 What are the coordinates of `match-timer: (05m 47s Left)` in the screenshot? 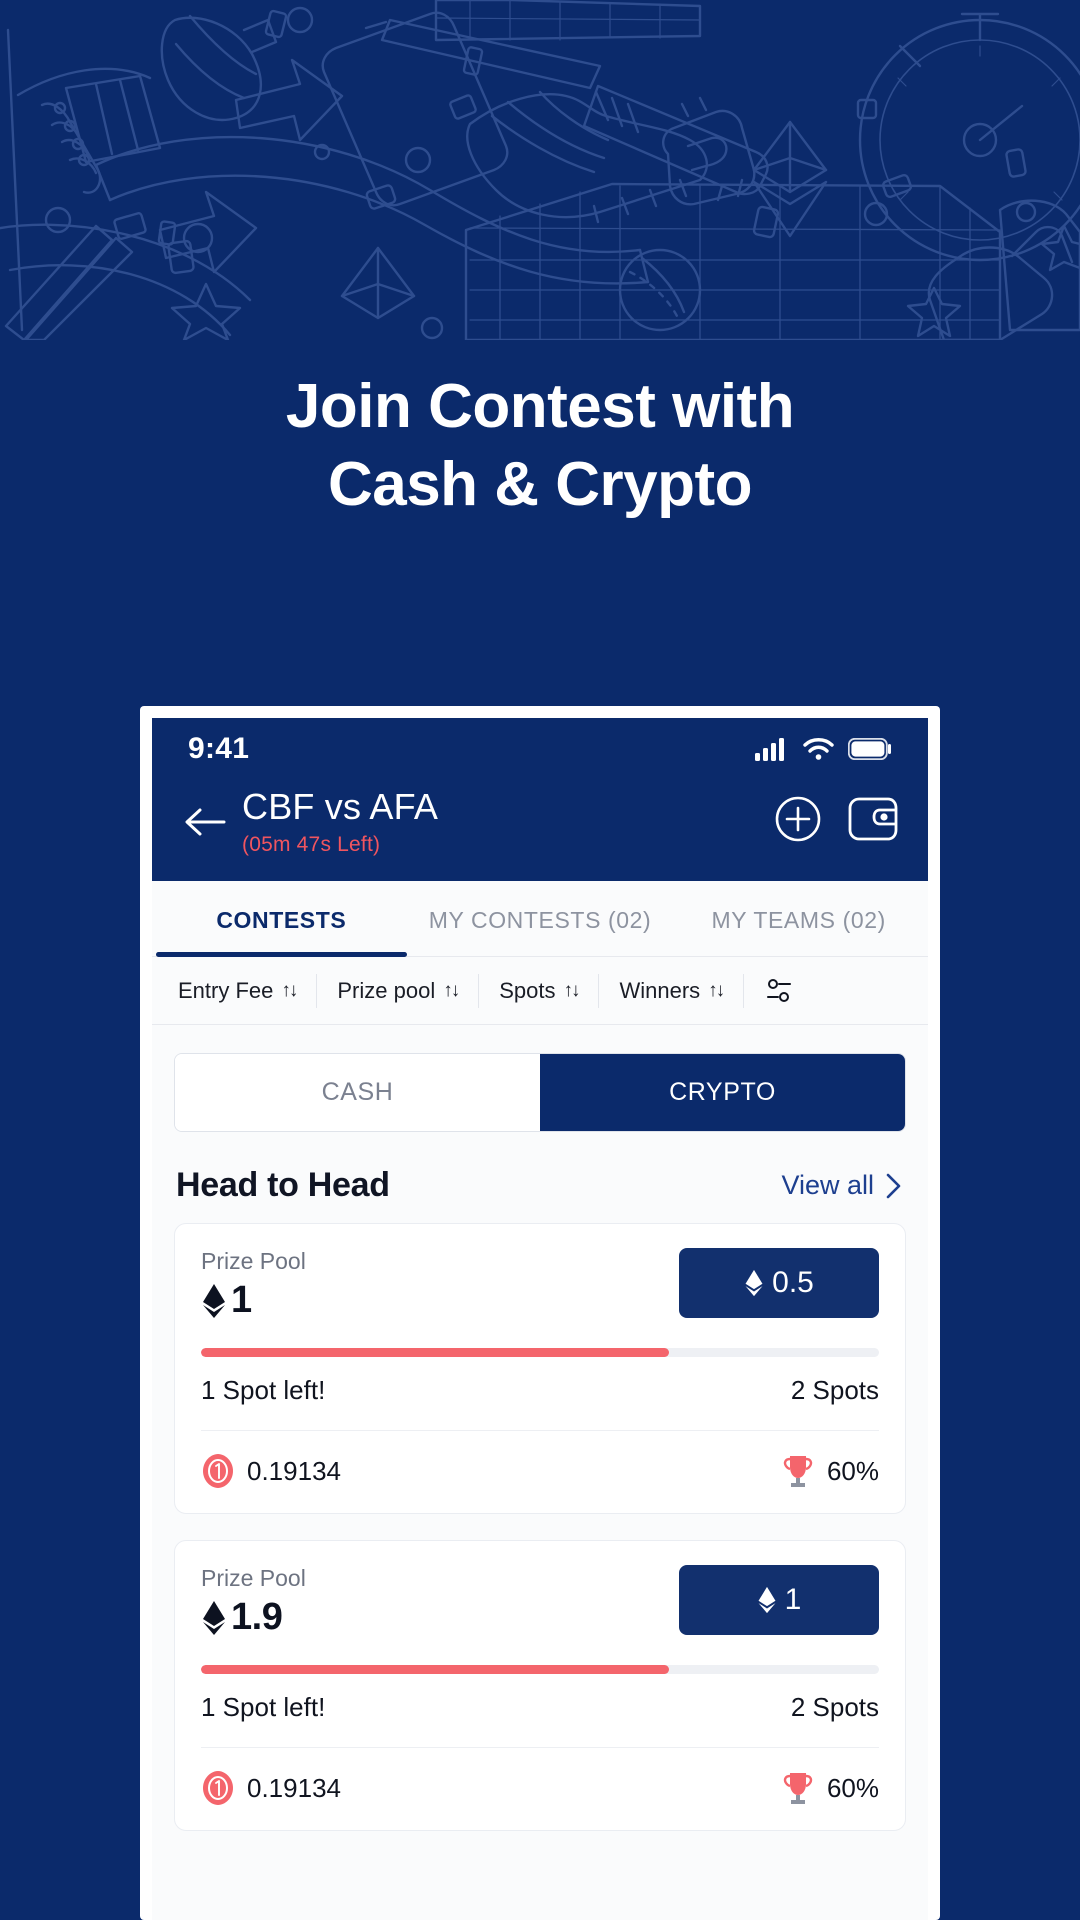 It's located at (311, 845).